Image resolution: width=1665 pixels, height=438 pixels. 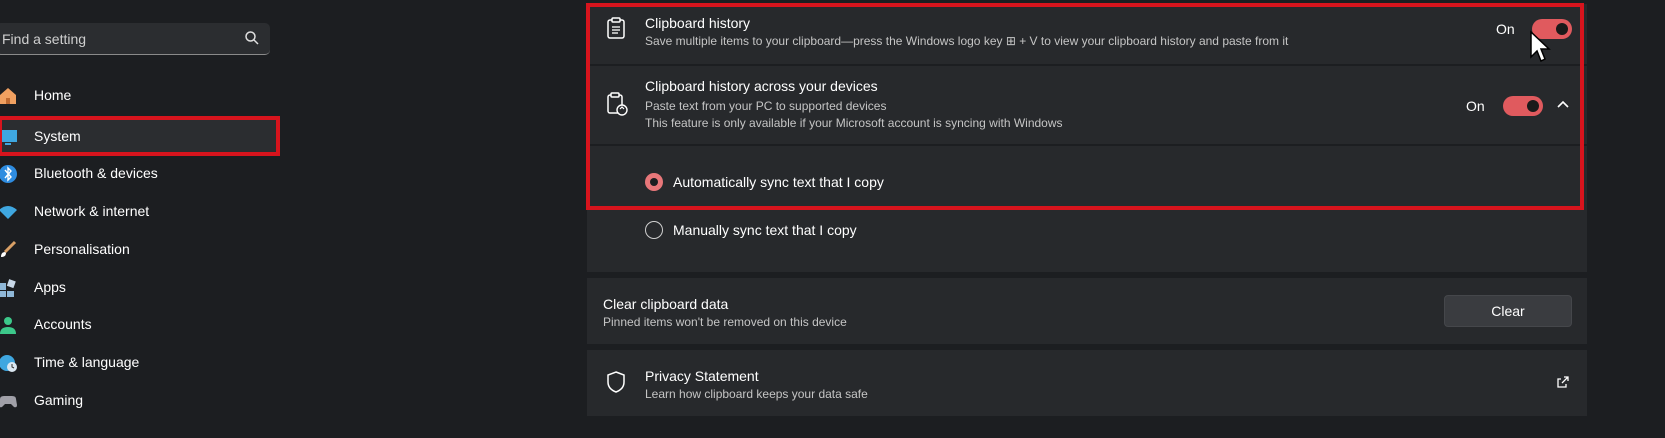 What do you see at coordinates (9, 248) in the screenshot?
I see `brush-icon` at bounding box center [9, 248].